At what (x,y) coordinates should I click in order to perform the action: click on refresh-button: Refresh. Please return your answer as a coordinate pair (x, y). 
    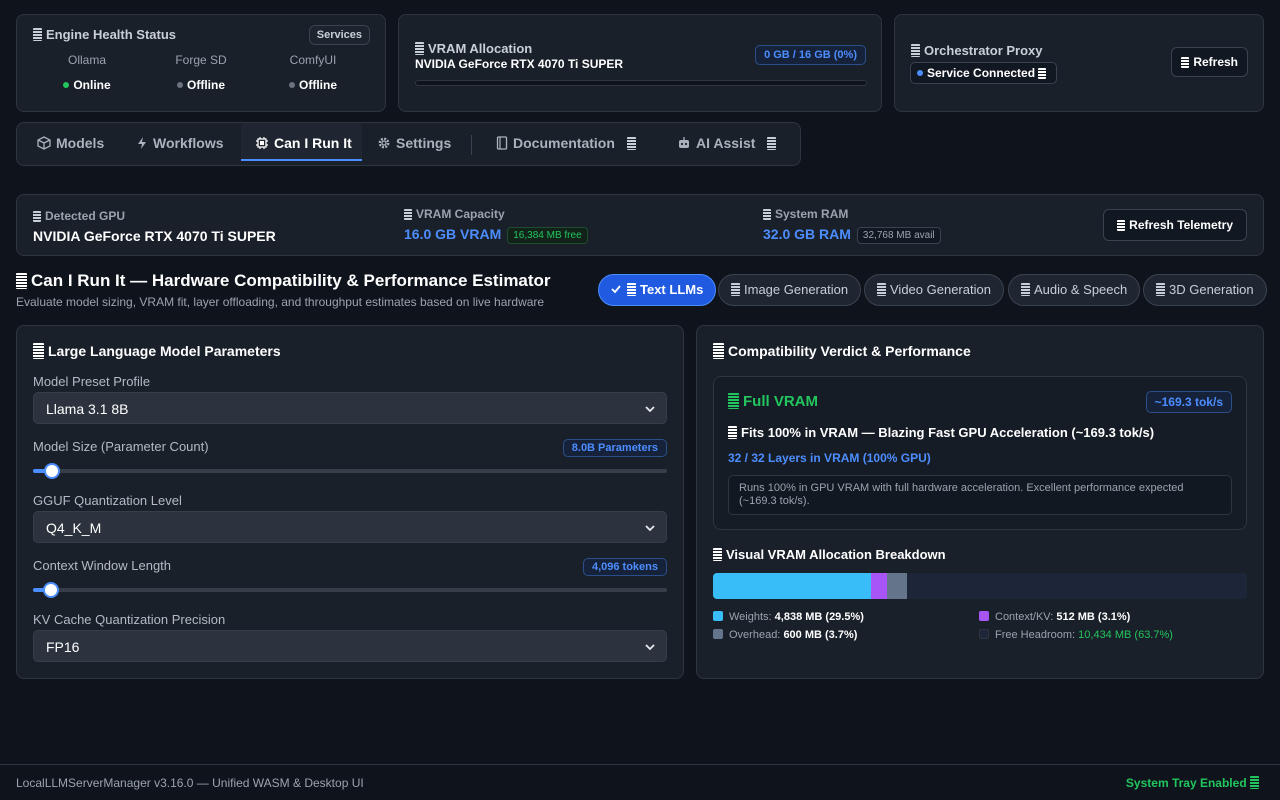
    Looking at the image, I should click on (1209, 62).